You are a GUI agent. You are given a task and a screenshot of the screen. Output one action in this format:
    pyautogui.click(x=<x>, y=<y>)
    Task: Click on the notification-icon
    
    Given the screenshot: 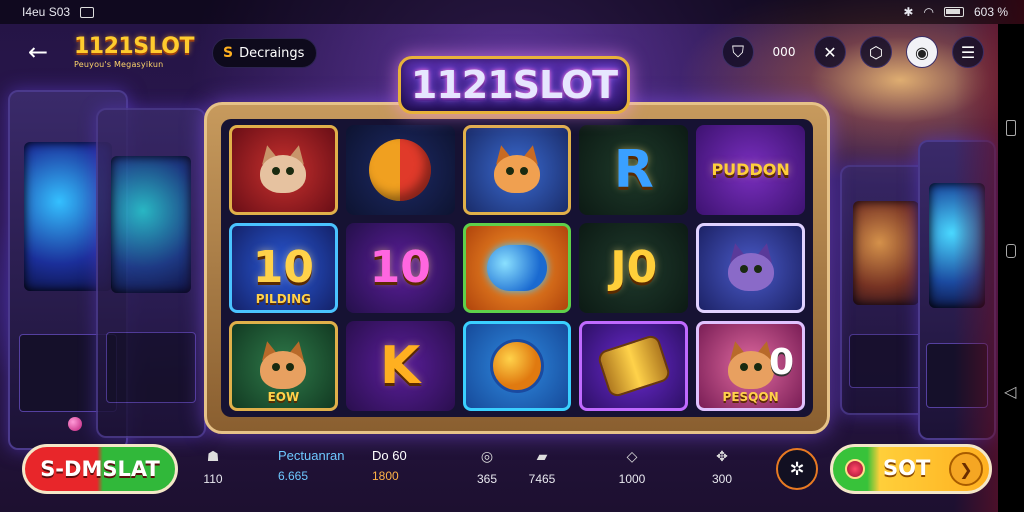 What is the action you would take?
    pyautogui.click(x=87, y=12)
    